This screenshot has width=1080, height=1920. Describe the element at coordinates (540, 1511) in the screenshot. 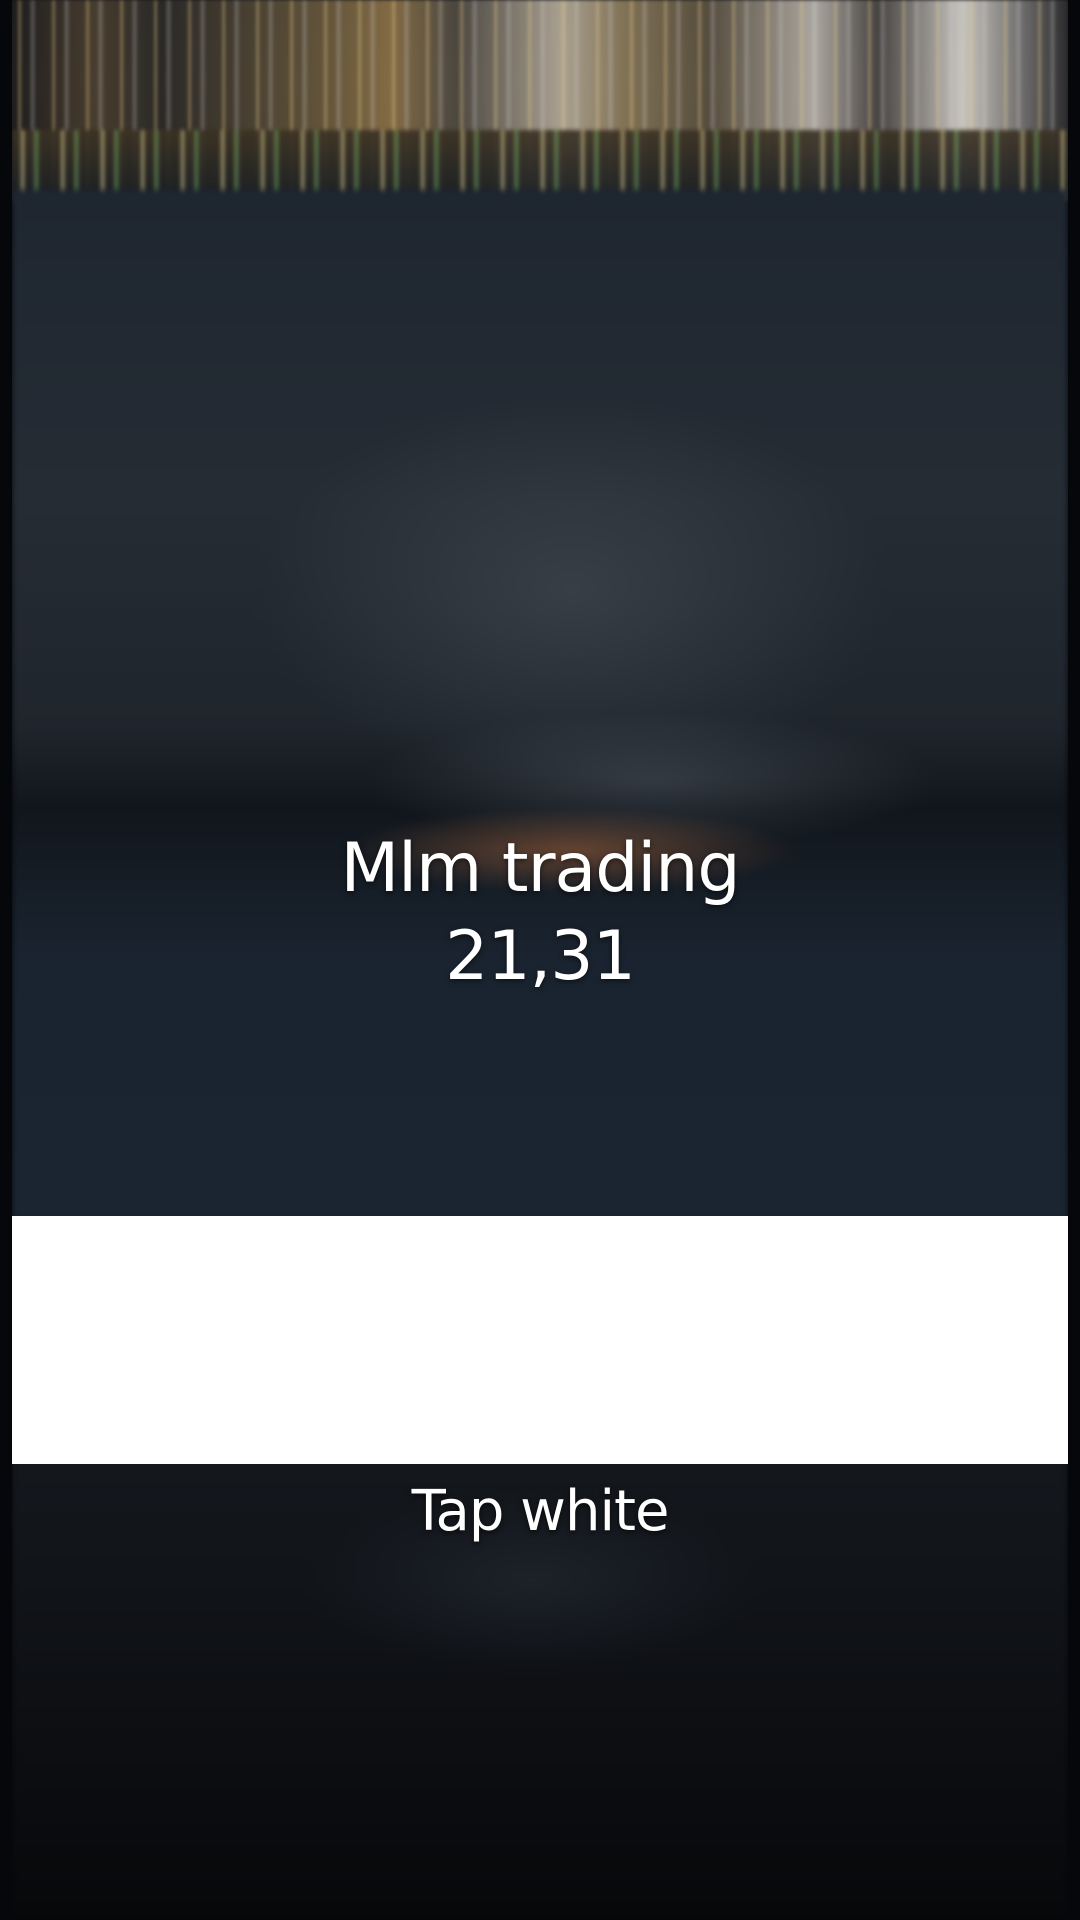

I see `tap-white-caption: Tap white` at that location.